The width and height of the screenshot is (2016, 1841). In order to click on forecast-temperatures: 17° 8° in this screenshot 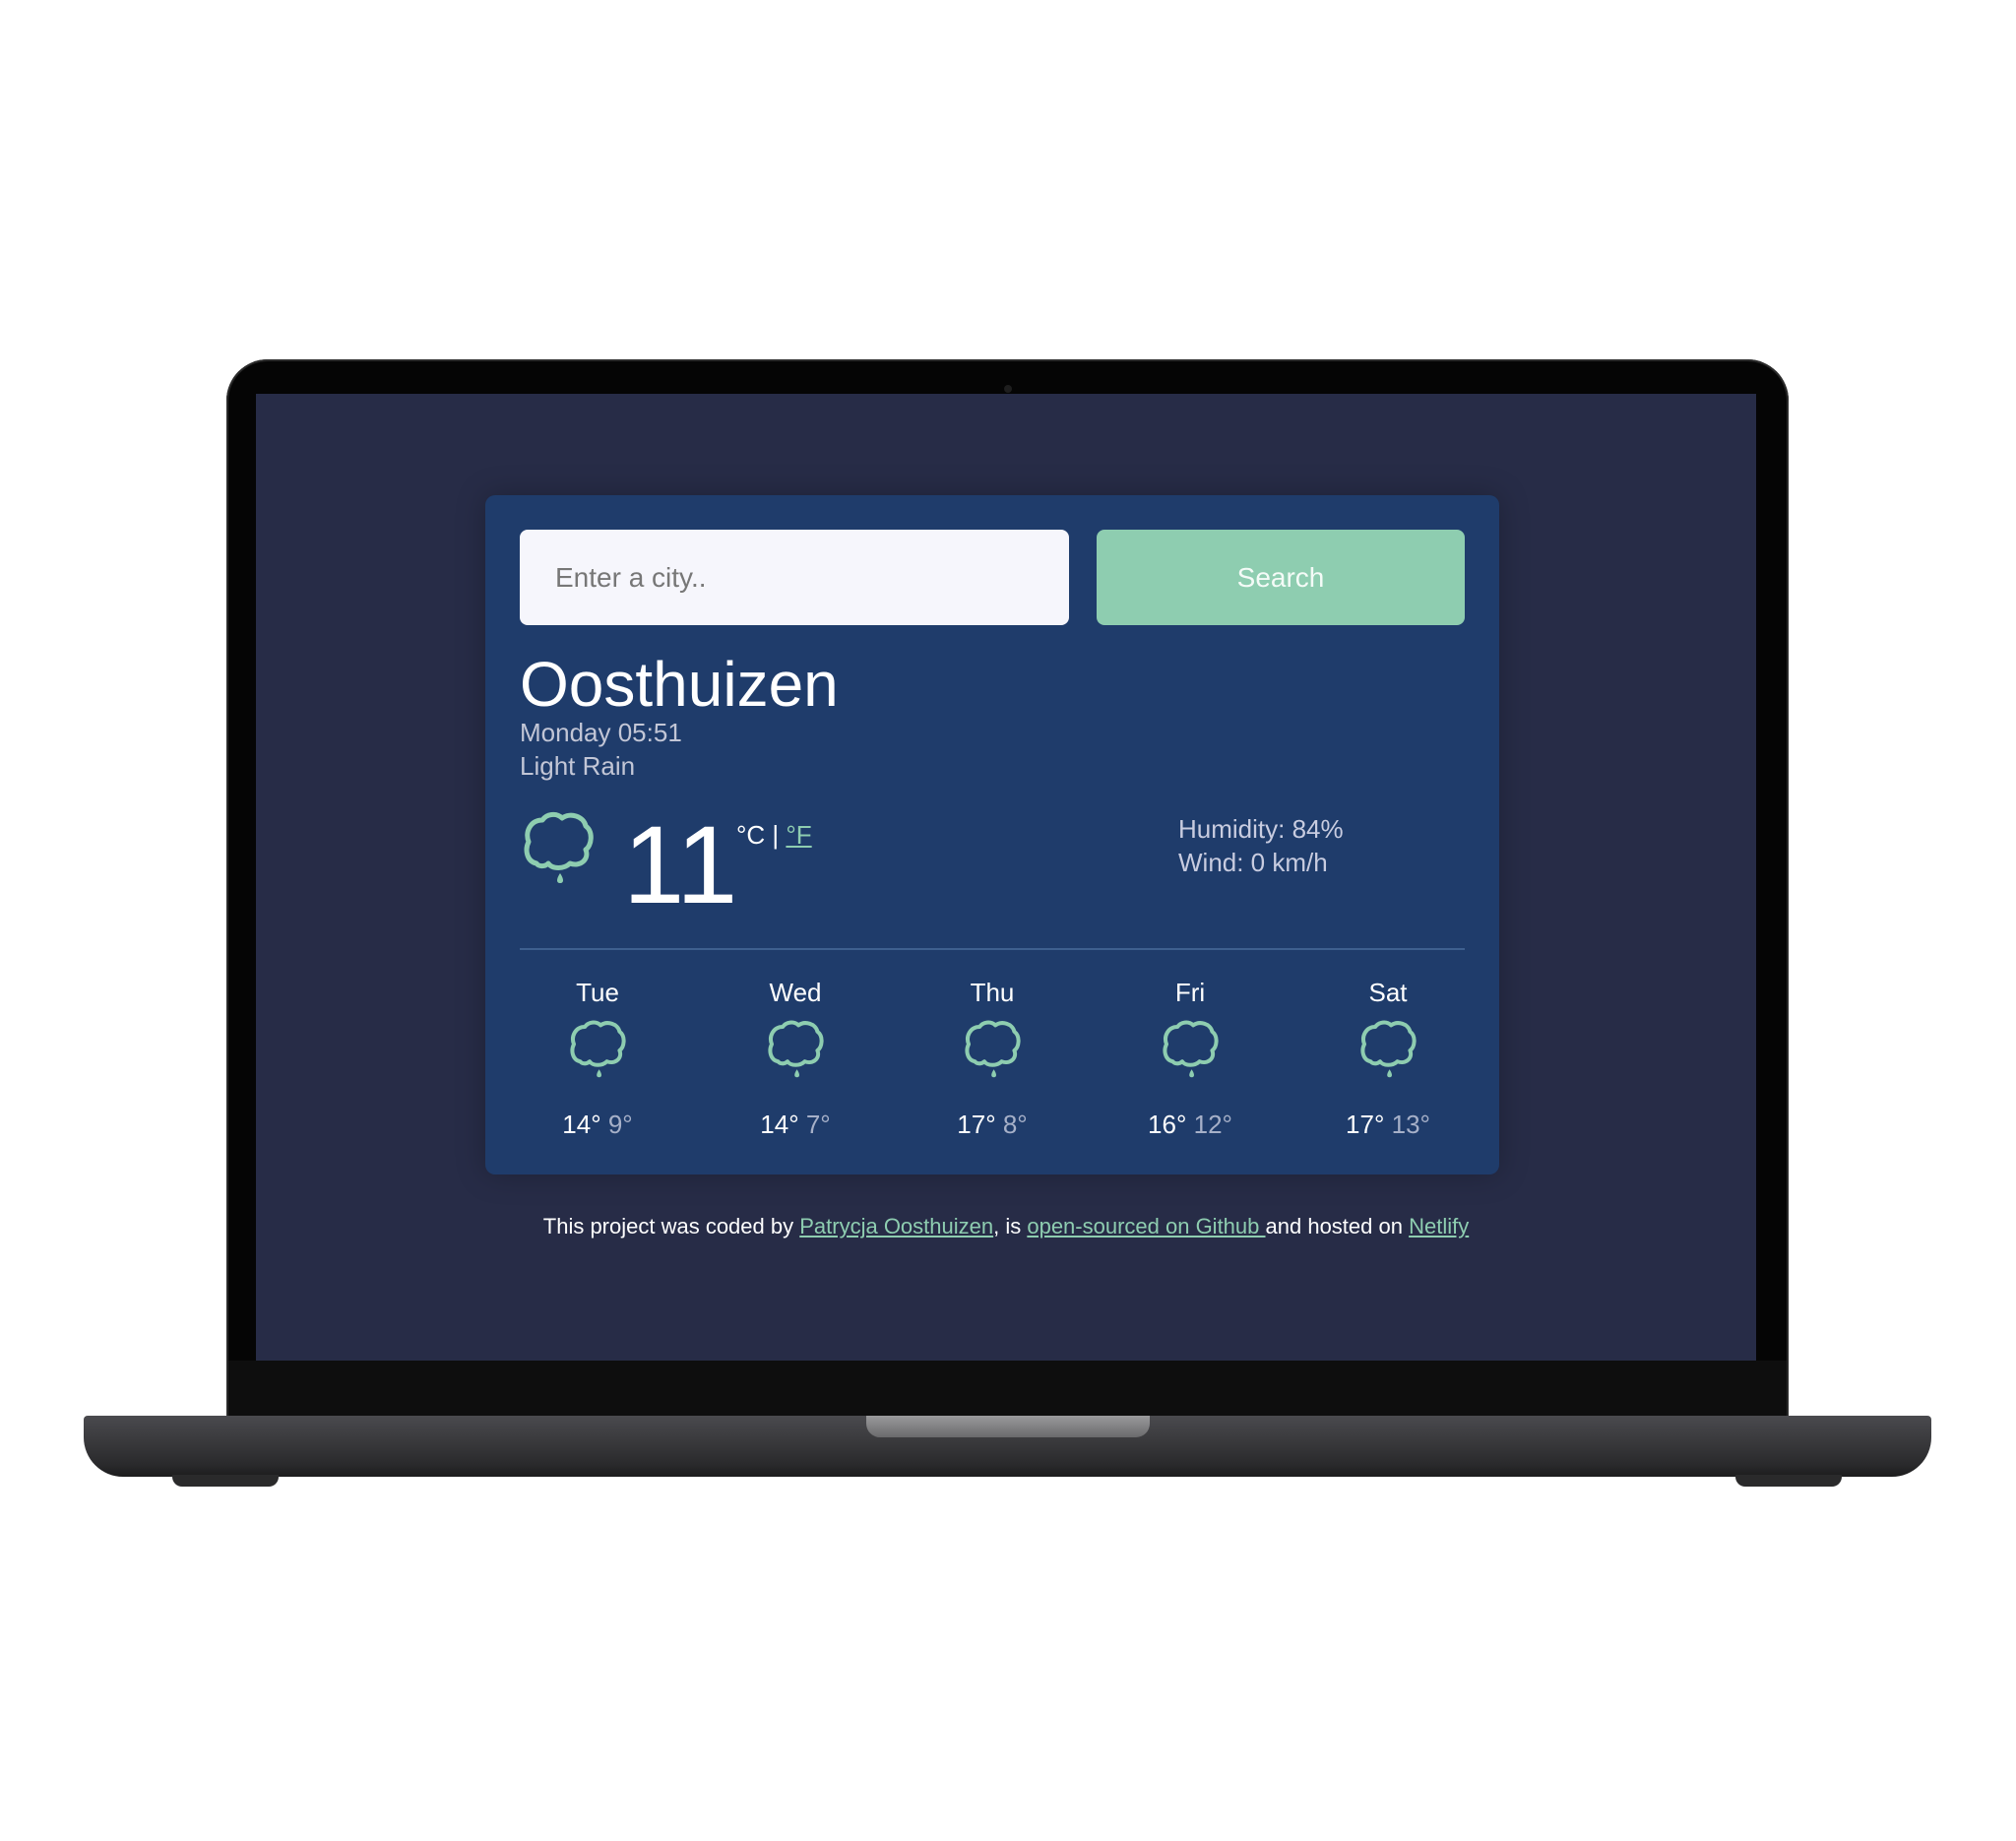, I will do `click(992, 1124)`.